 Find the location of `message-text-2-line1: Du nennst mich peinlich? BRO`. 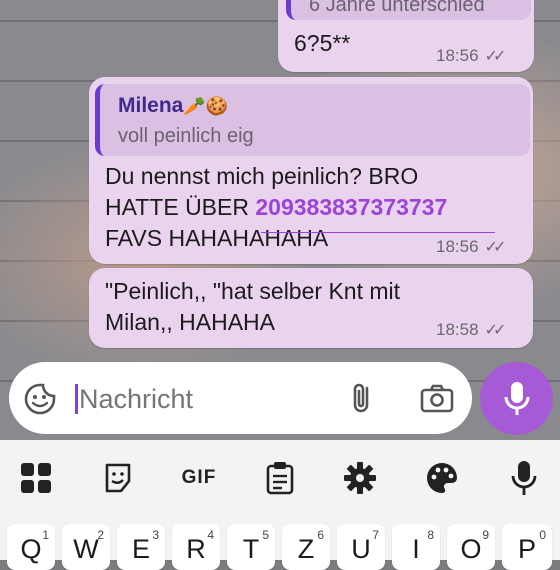

message-text-2-line1: Du nennst mich peinlich? BRO is located at coordinates (262, 176).